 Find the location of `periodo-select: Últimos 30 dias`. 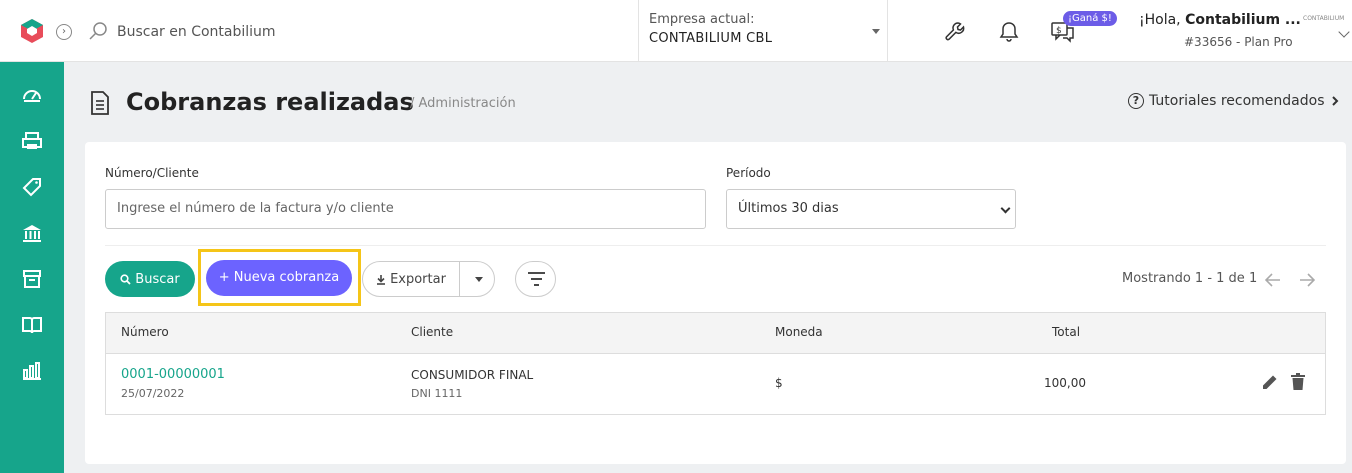

periodo-select: Últimos 30 dias is located at coordinates (871, 209).